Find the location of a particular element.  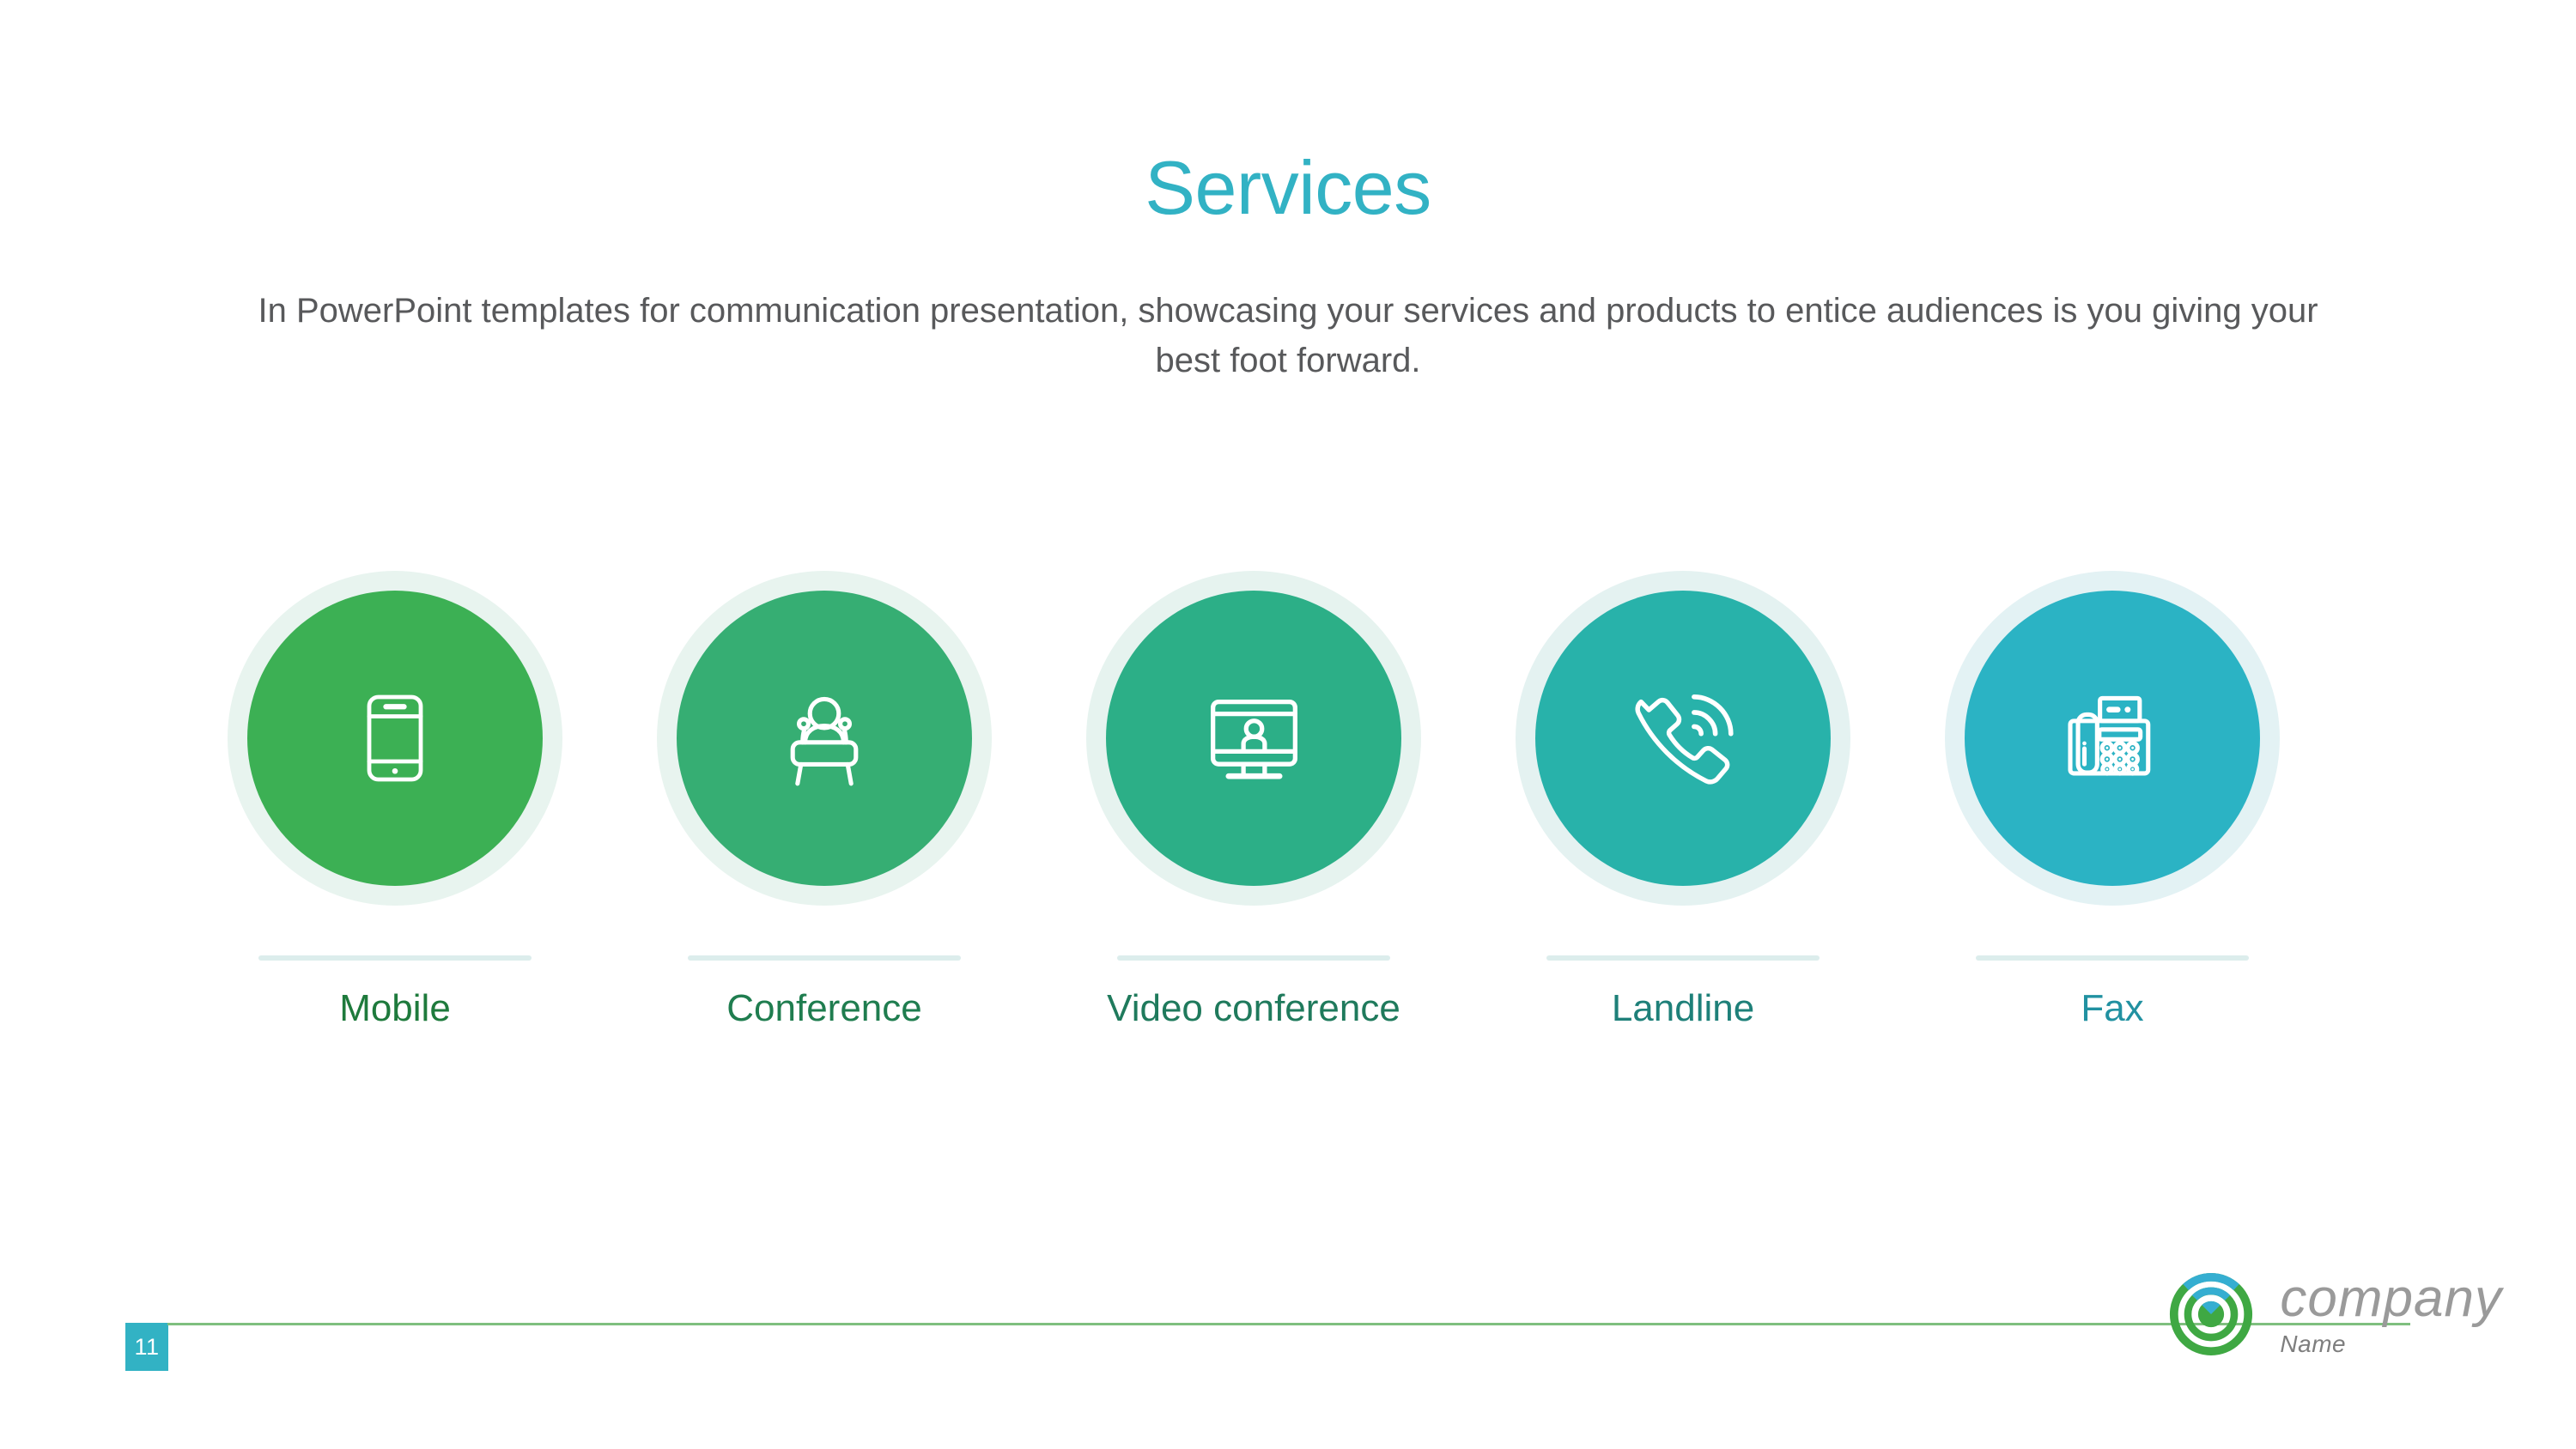

brand-text: company Name is located at coordinates (2391, 1314).